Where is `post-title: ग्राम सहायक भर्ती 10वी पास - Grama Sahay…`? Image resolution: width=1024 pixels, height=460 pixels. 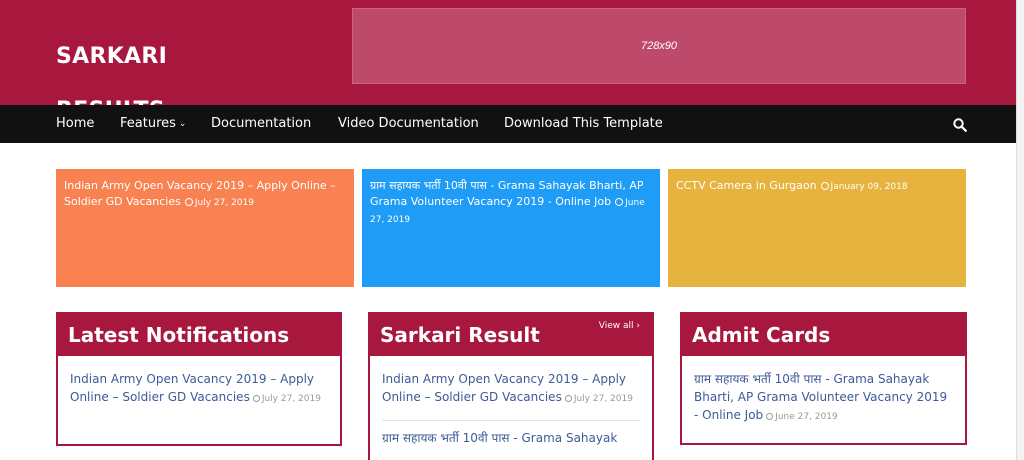
post-title: ग्राम सहायक भर्ती 10वी पास - Grama Sahay… is located at coordinates (499, 438).